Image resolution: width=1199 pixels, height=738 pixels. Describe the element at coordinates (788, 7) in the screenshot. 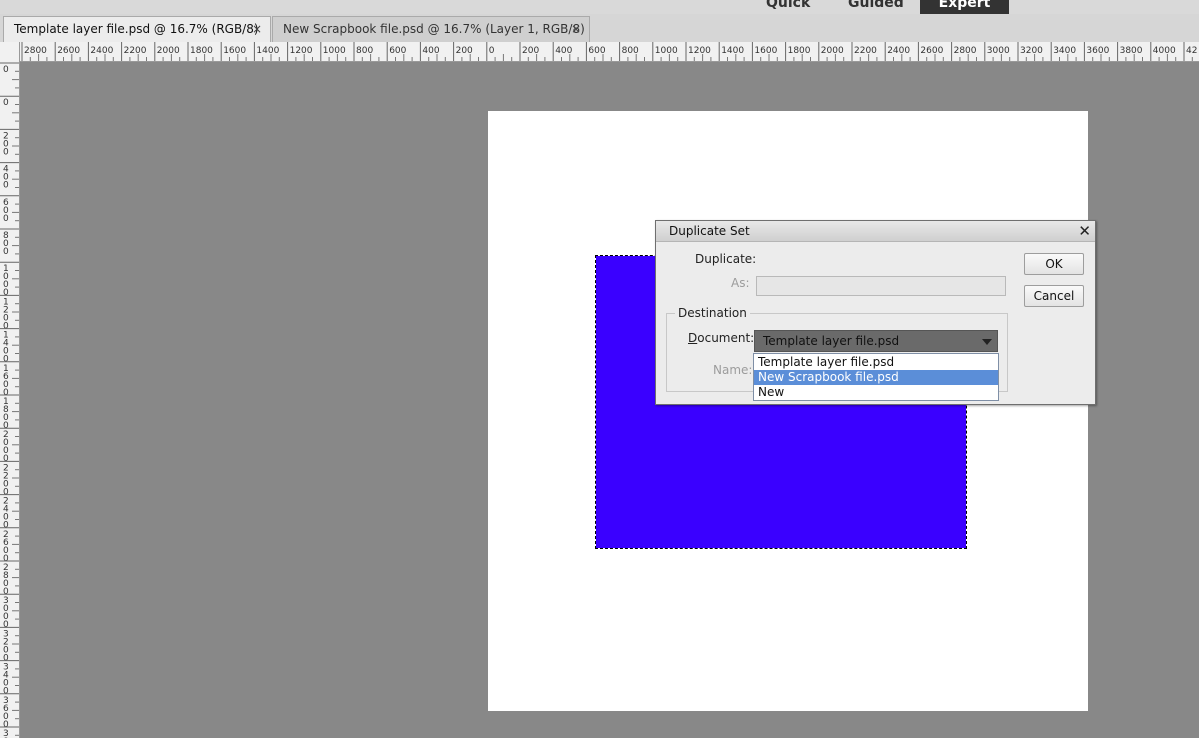

I see `mode-quick-button: Quick` at that location.